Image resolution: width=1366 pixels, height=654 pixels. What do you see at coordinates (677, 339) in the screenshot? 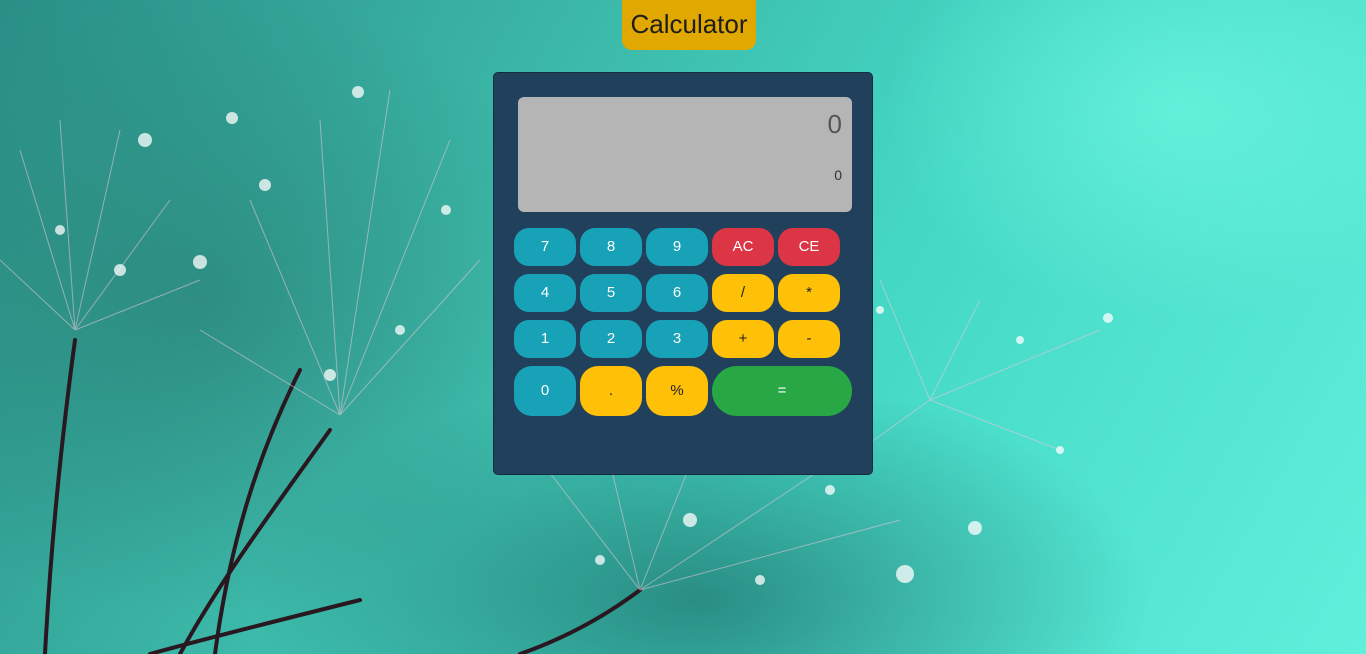
I see `key-3-button: 3` at bounding box center [677, 339].